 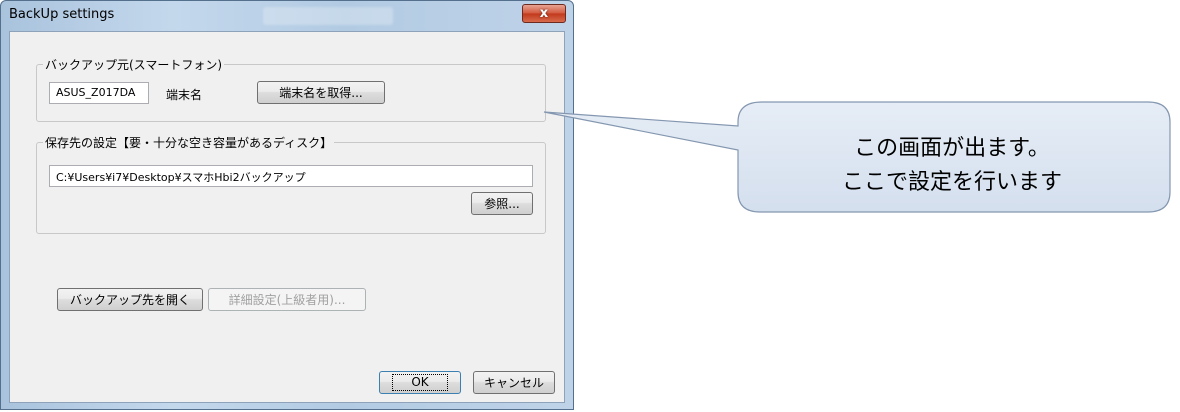 What do you see at coordinates (952, 148) in the screenshot?
I see `callout-line-1: この画面が出ます。` at bounding box center [952, 148].